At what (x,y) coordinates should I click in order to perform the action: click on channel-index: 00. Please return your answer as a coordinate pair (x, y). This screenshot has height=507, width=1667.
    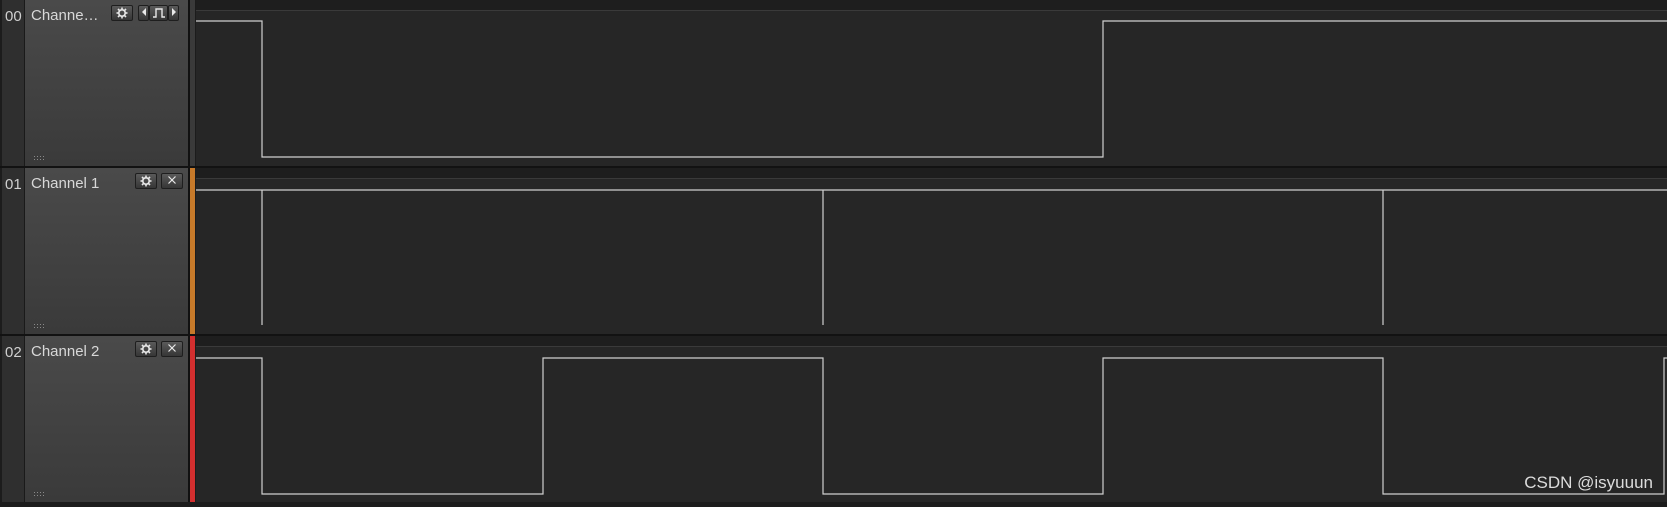
    Looking at the image, I should click on (13, 16).